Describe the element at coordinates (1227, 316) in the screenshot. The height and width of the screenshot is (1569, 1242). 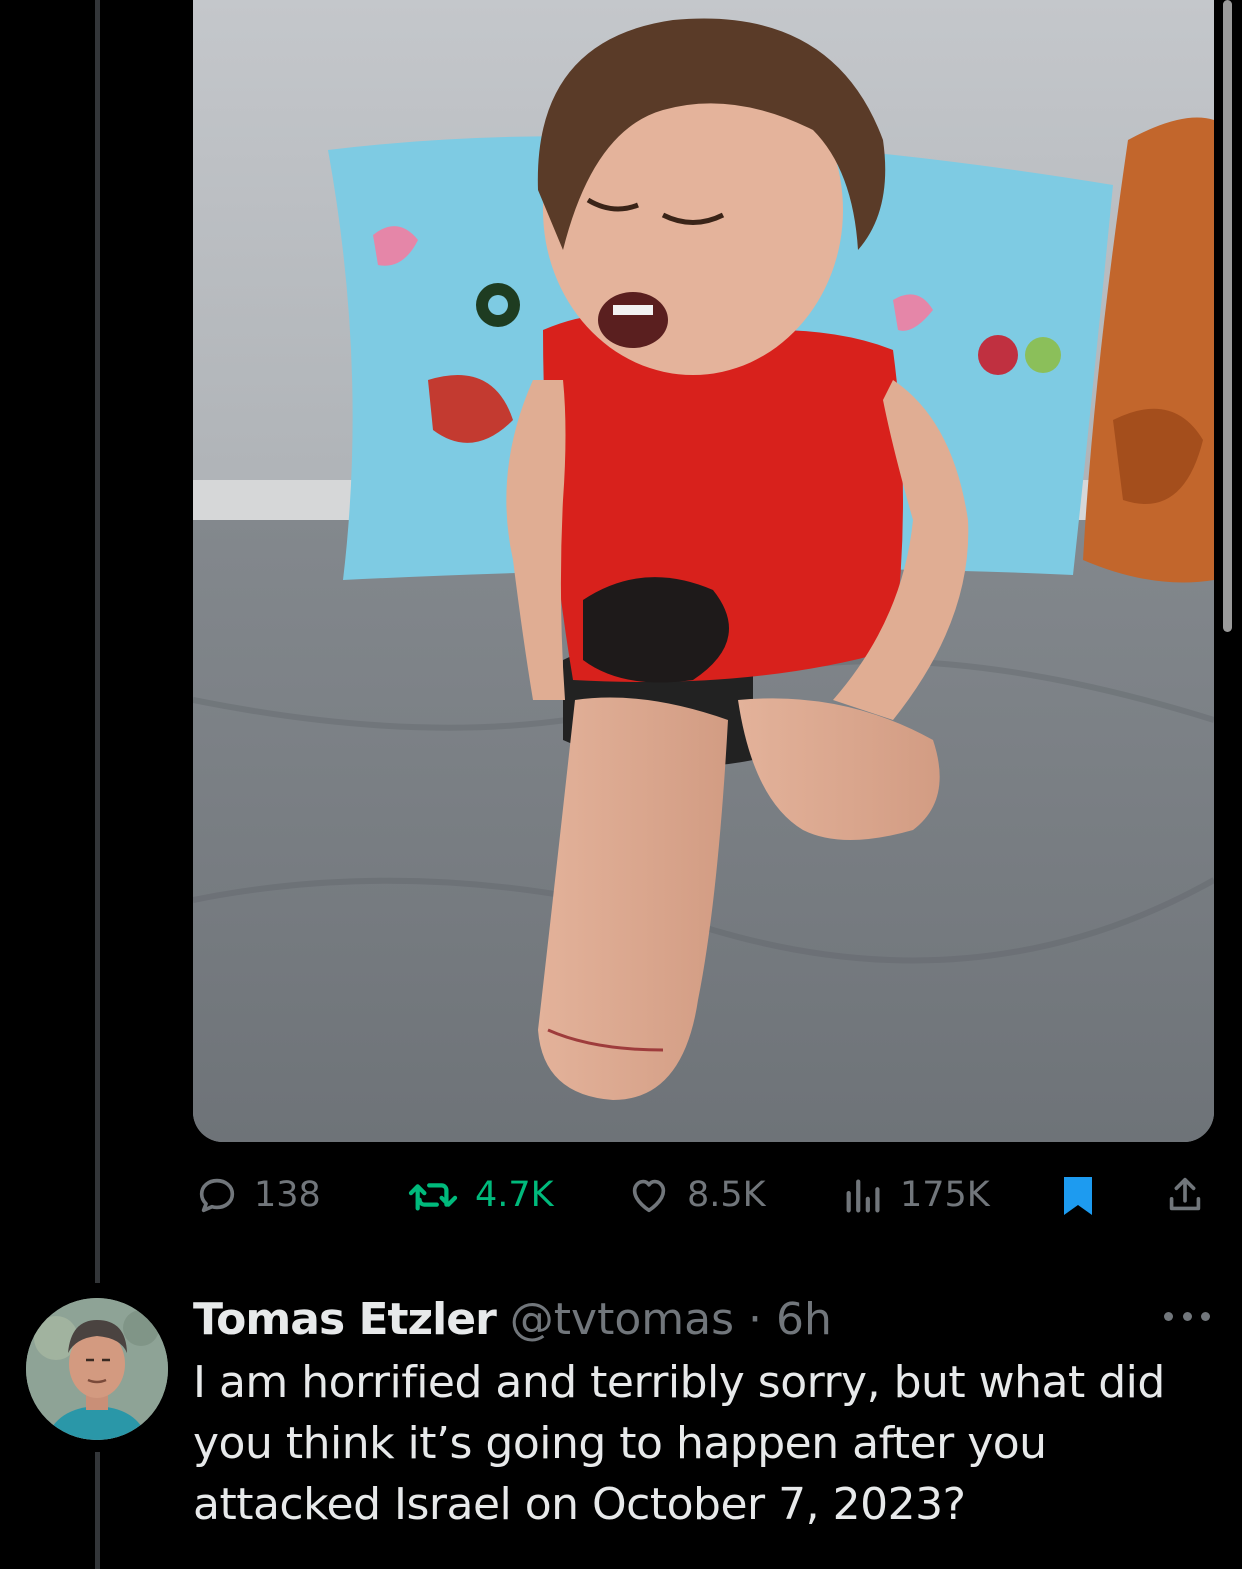
I see `scrollbar-thumb` at that location.